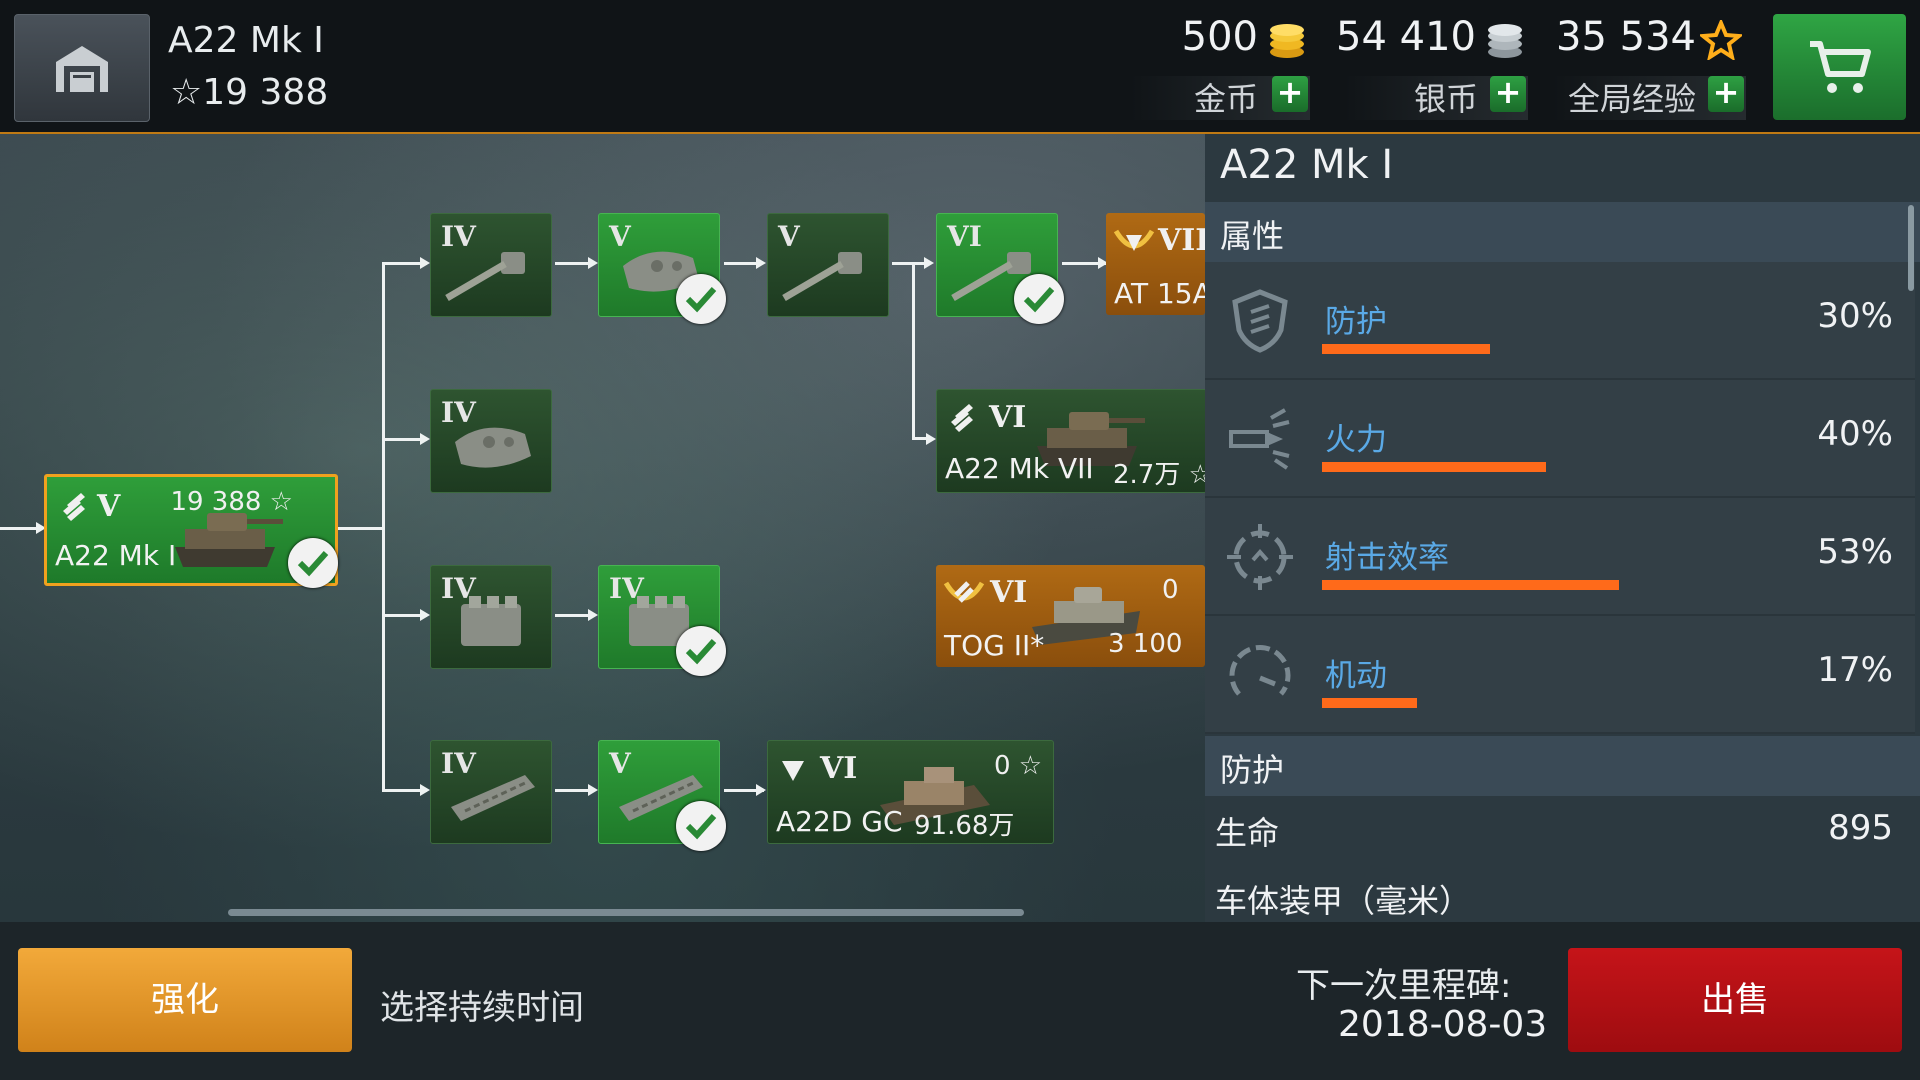 This screenshot has height=1080, width=1920. What do you see at coordinates (1855, 670) in the screenshot?
I see `stat-value: 17%` at bounding box center [1855, 670].